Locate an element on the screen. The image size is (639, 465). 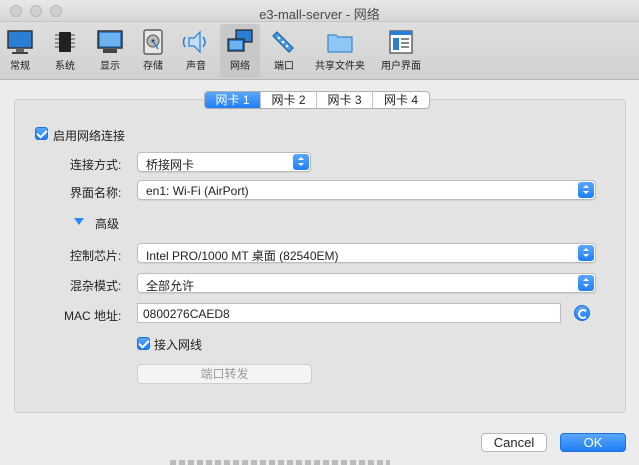
toolbar-item-system: 系统 is located at coordinates (65, 51).